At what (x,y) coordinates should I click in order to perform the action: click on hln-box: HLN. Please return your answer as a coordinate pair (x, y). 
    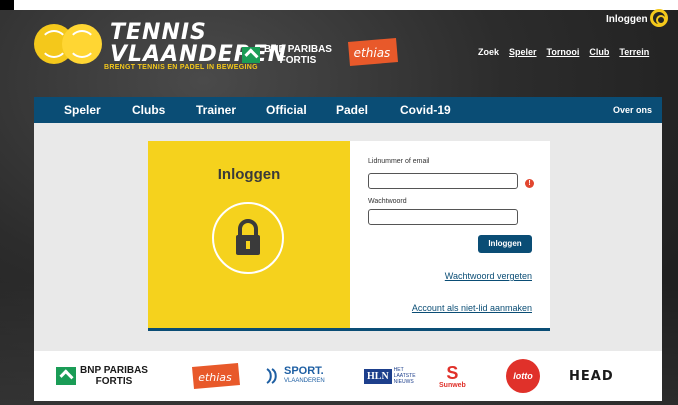
    Looking at the image, I should click on (378, 376).